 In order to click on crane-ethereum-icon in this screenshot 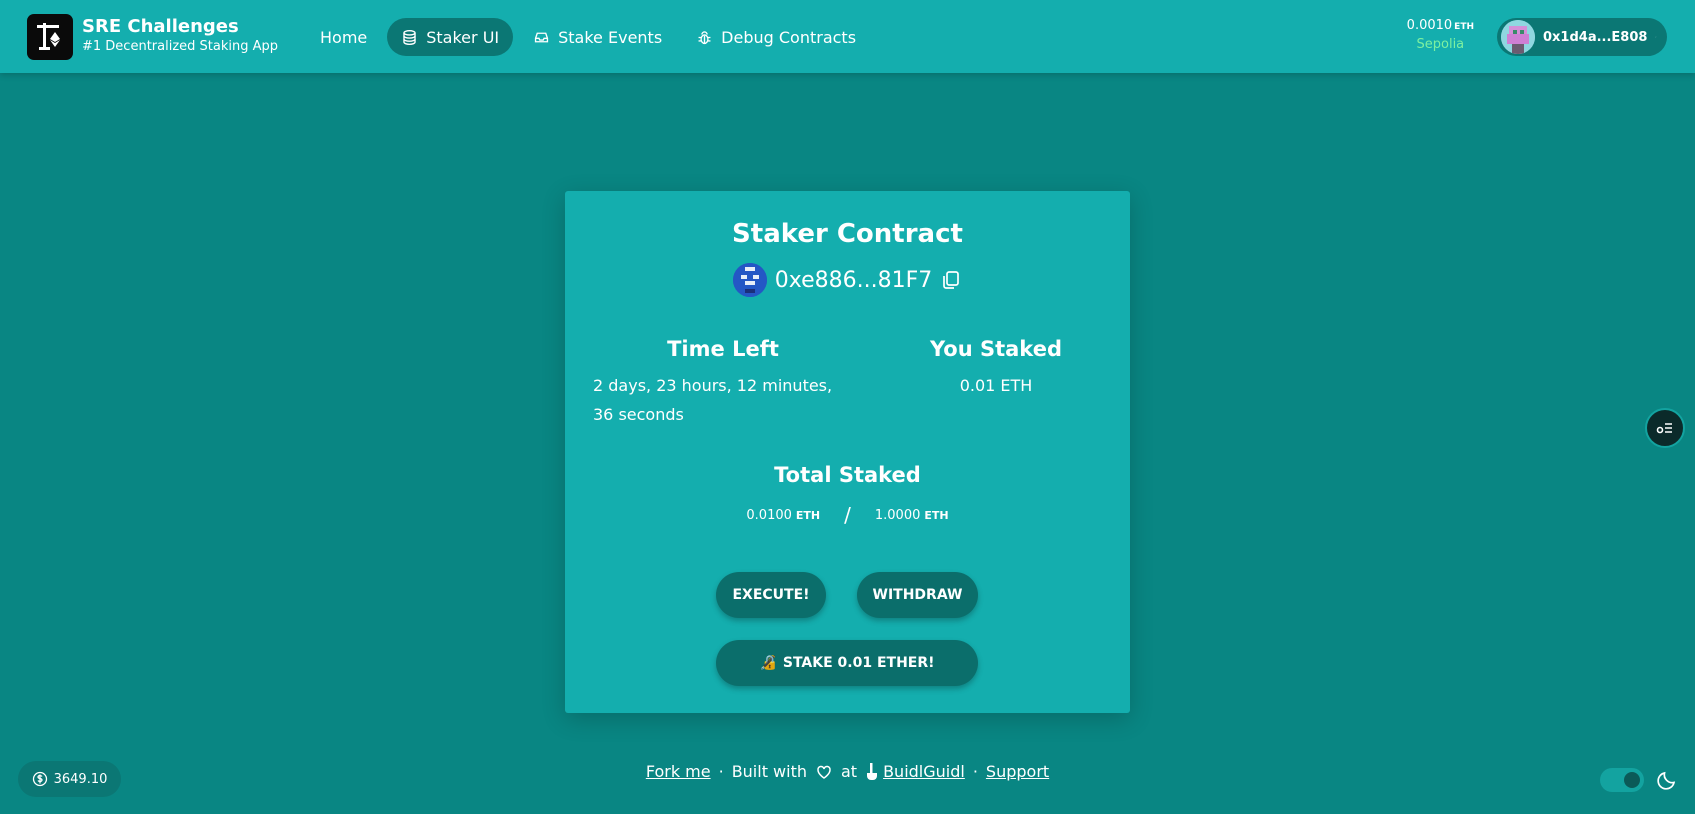, I will do `click(48, 36)`.